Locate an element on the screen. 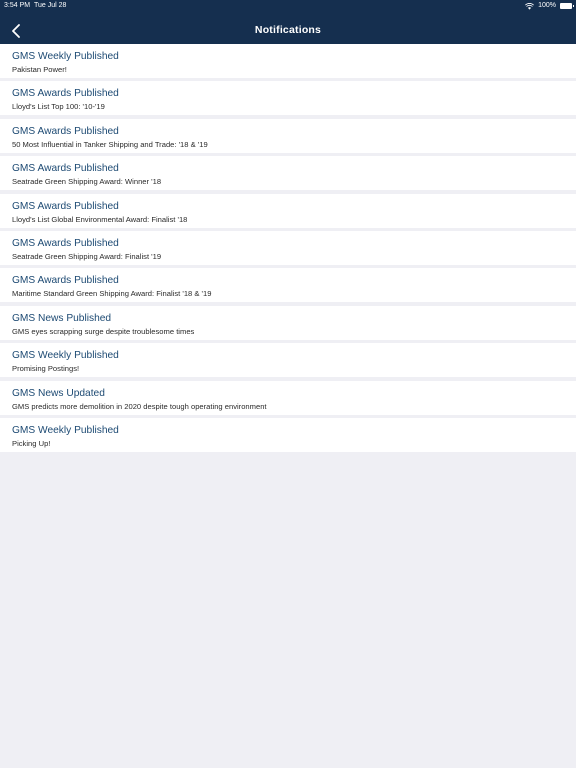 The height and width of the screenshot is (768, 576). status-indicators: 100% is located at coordinates (549, 6).